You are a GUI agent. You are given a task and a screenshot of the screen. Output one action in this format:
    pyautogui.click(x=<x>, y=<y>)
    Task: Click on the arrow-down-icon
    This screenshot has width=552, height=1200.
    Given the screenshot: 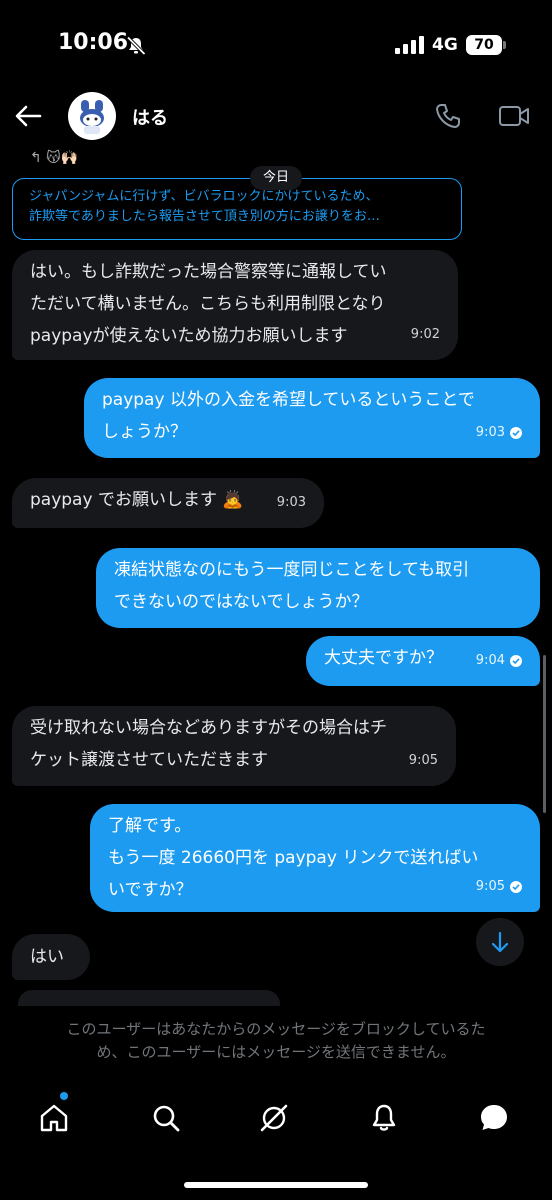 What is the action you would take?
    pyautogui.click(x=500, y=942)
    